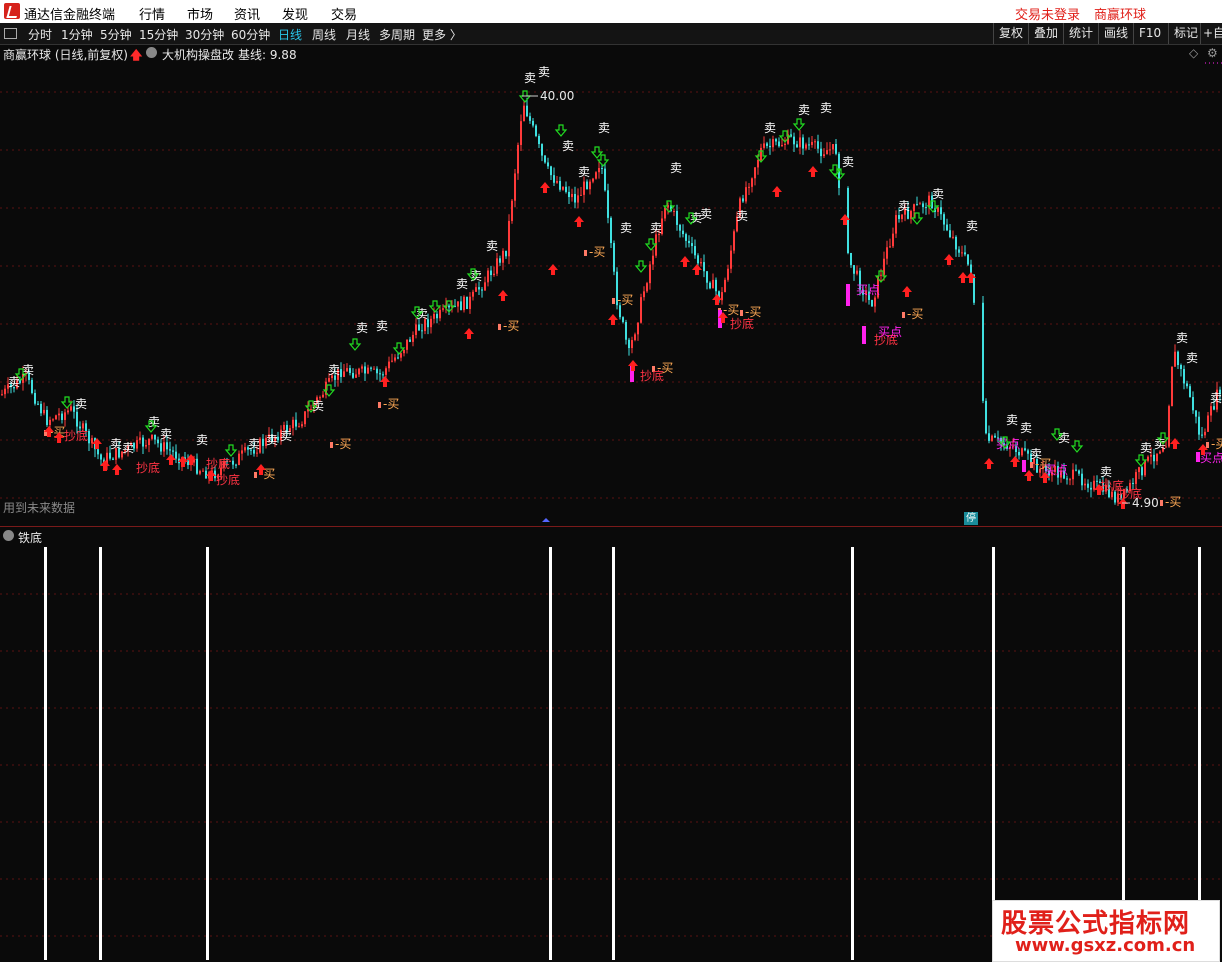 The width and height of the screenshot is (1222, 962). I want to click on tiedi-signal-bar, so click(207, 753).